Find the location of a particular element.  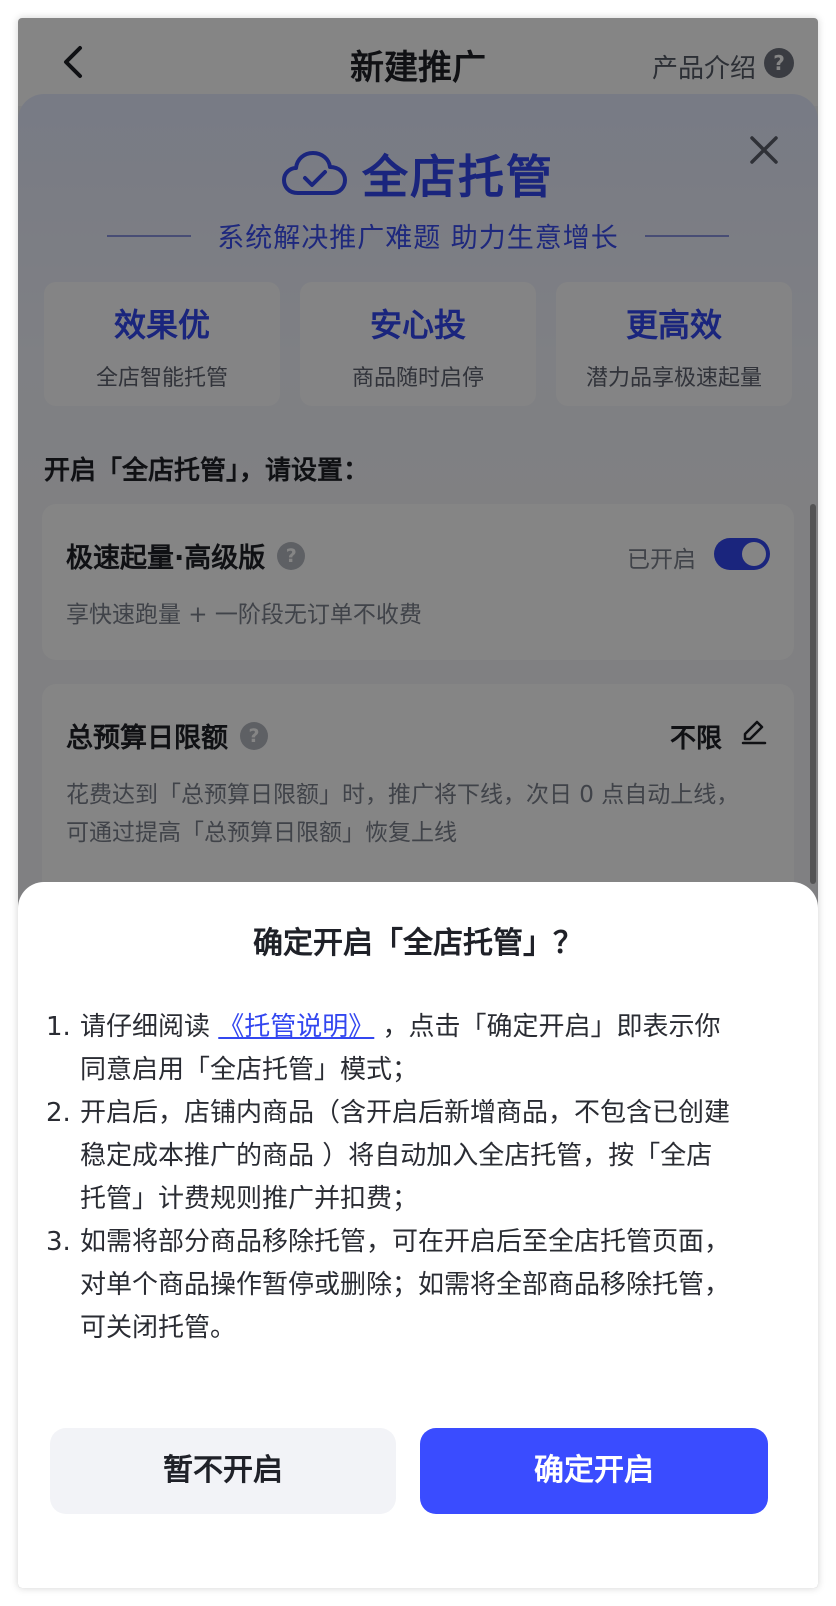

term-number: 3. is located at coordinates (58, 1242).